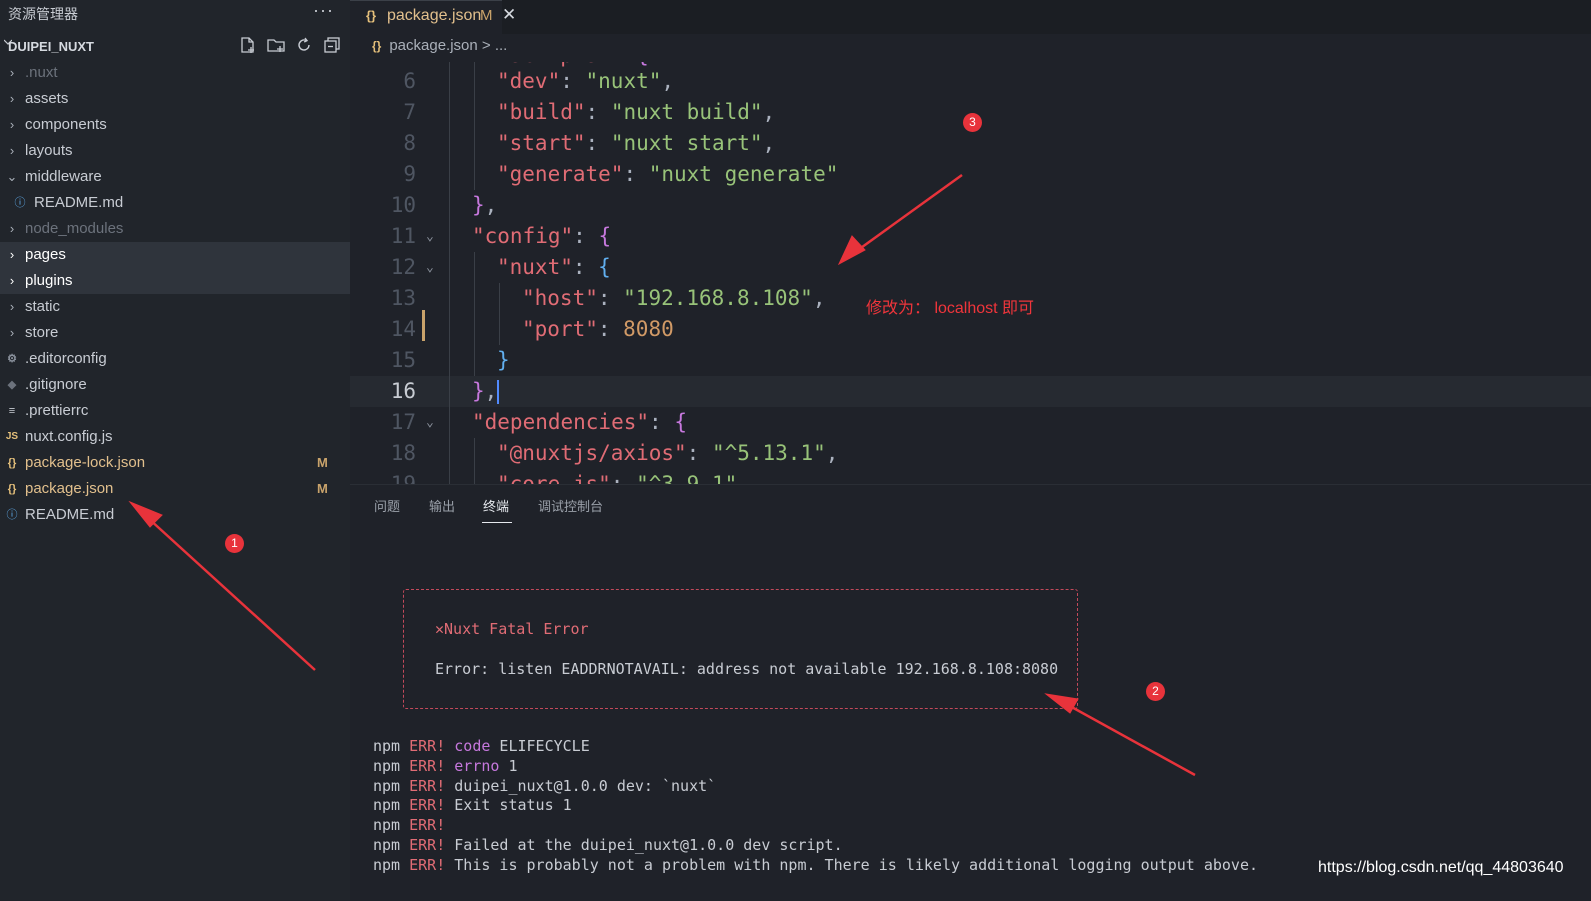 This screenshot has width=1591, height=901. Describe the element at coordinates (686, 143) in the screenshot. I see `code-value: "nuxt start"` at that location.